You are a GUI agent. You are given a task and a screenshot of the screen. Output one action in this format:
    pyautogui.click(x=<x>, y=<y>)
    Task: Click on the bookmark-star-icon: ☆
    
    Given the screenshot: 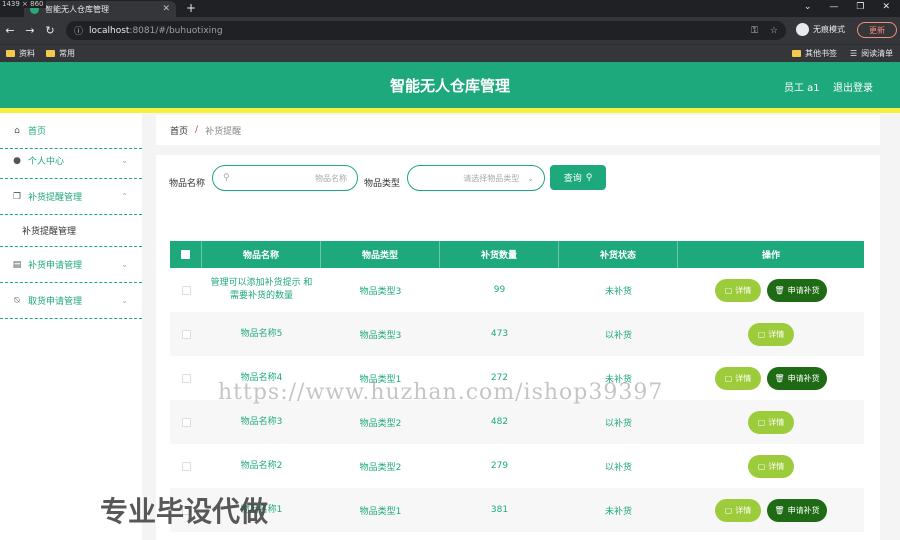 What is the action you would take?
    pyautogui.click(x=774, y=31)
    